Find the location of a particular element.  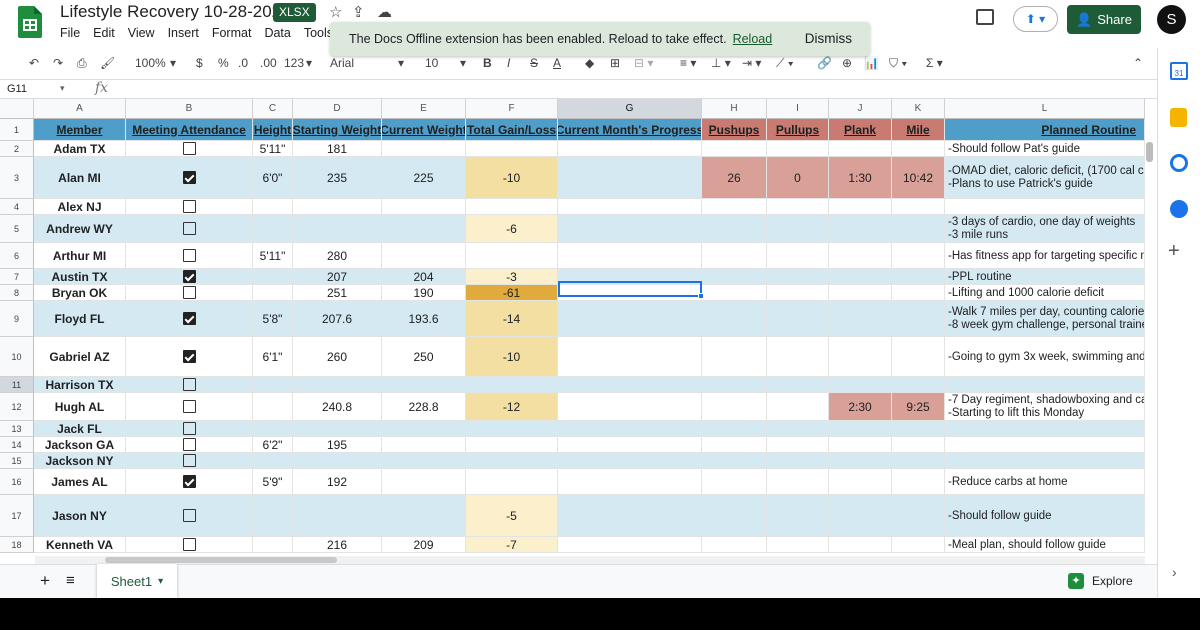

row-header-2: 2 is located at coordinates (17, 149).